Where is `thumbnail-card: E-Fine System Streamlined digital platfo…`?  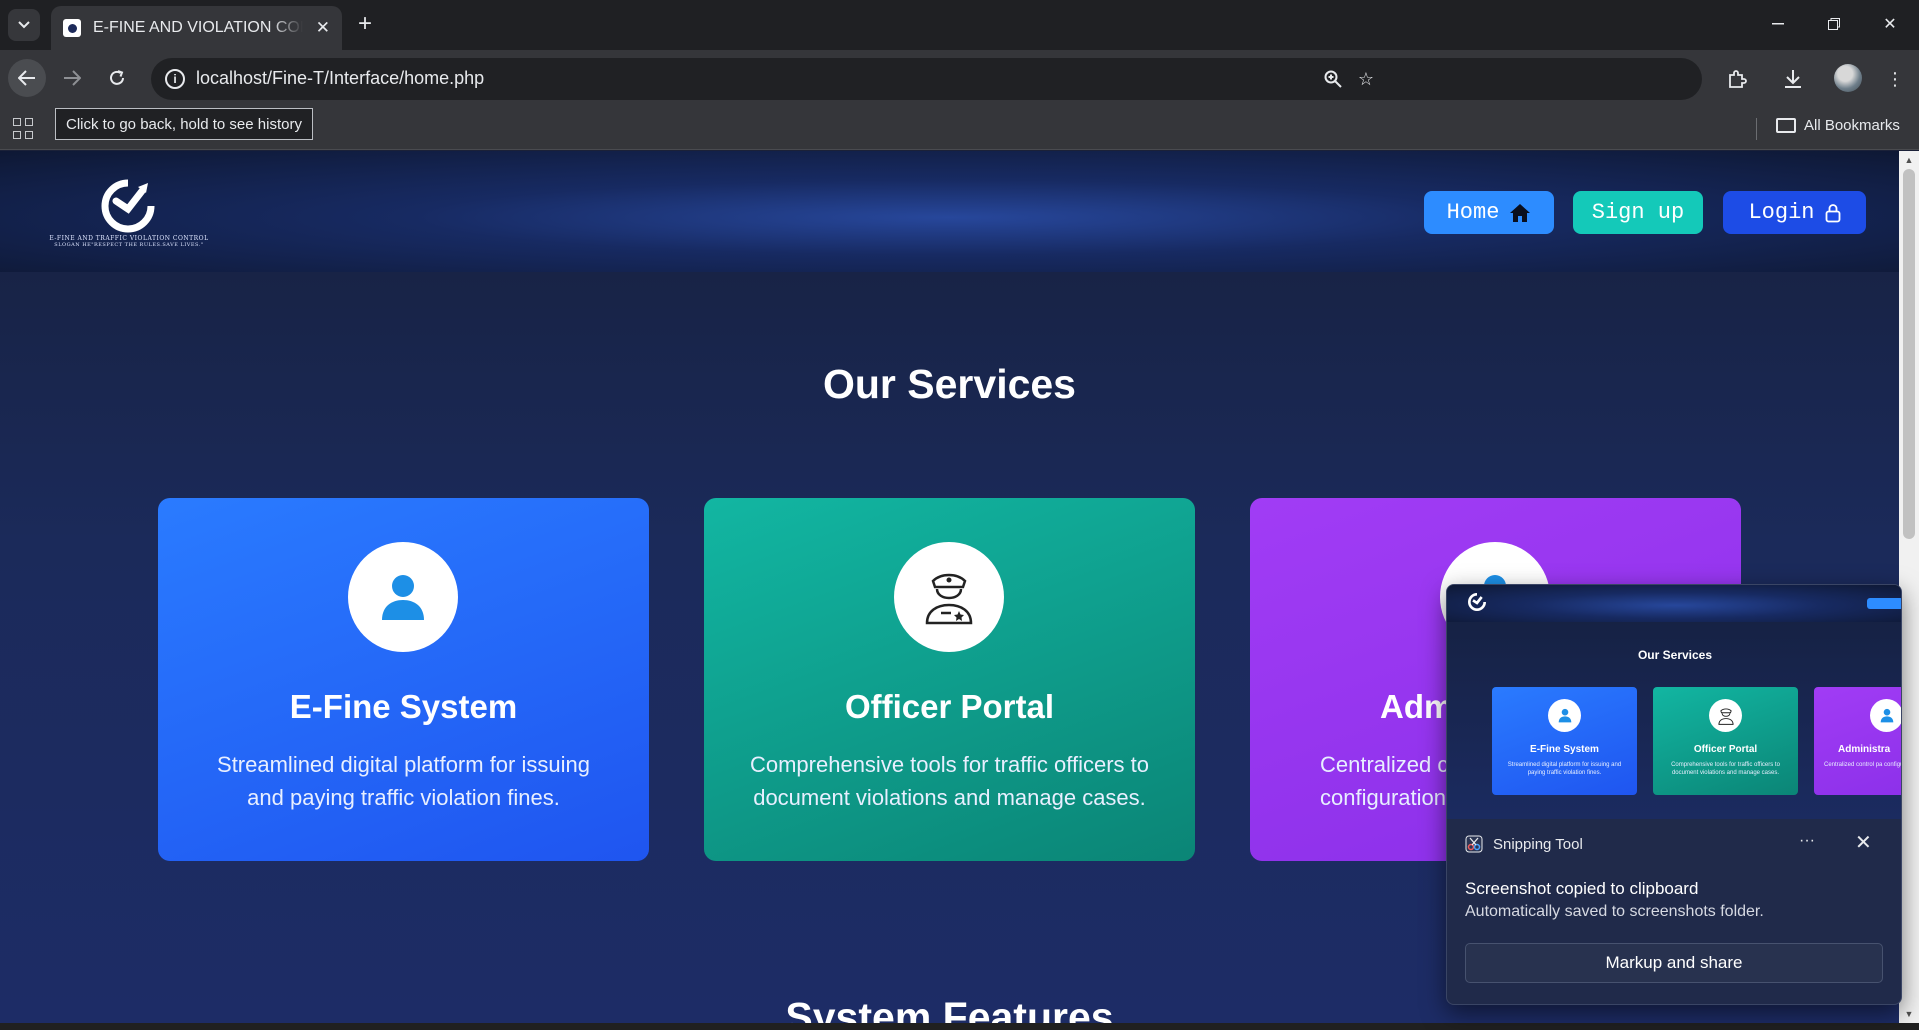 thumbnail-card: E-Fine System Streamlined digital platfo… is located at coordinates (1564, 741).